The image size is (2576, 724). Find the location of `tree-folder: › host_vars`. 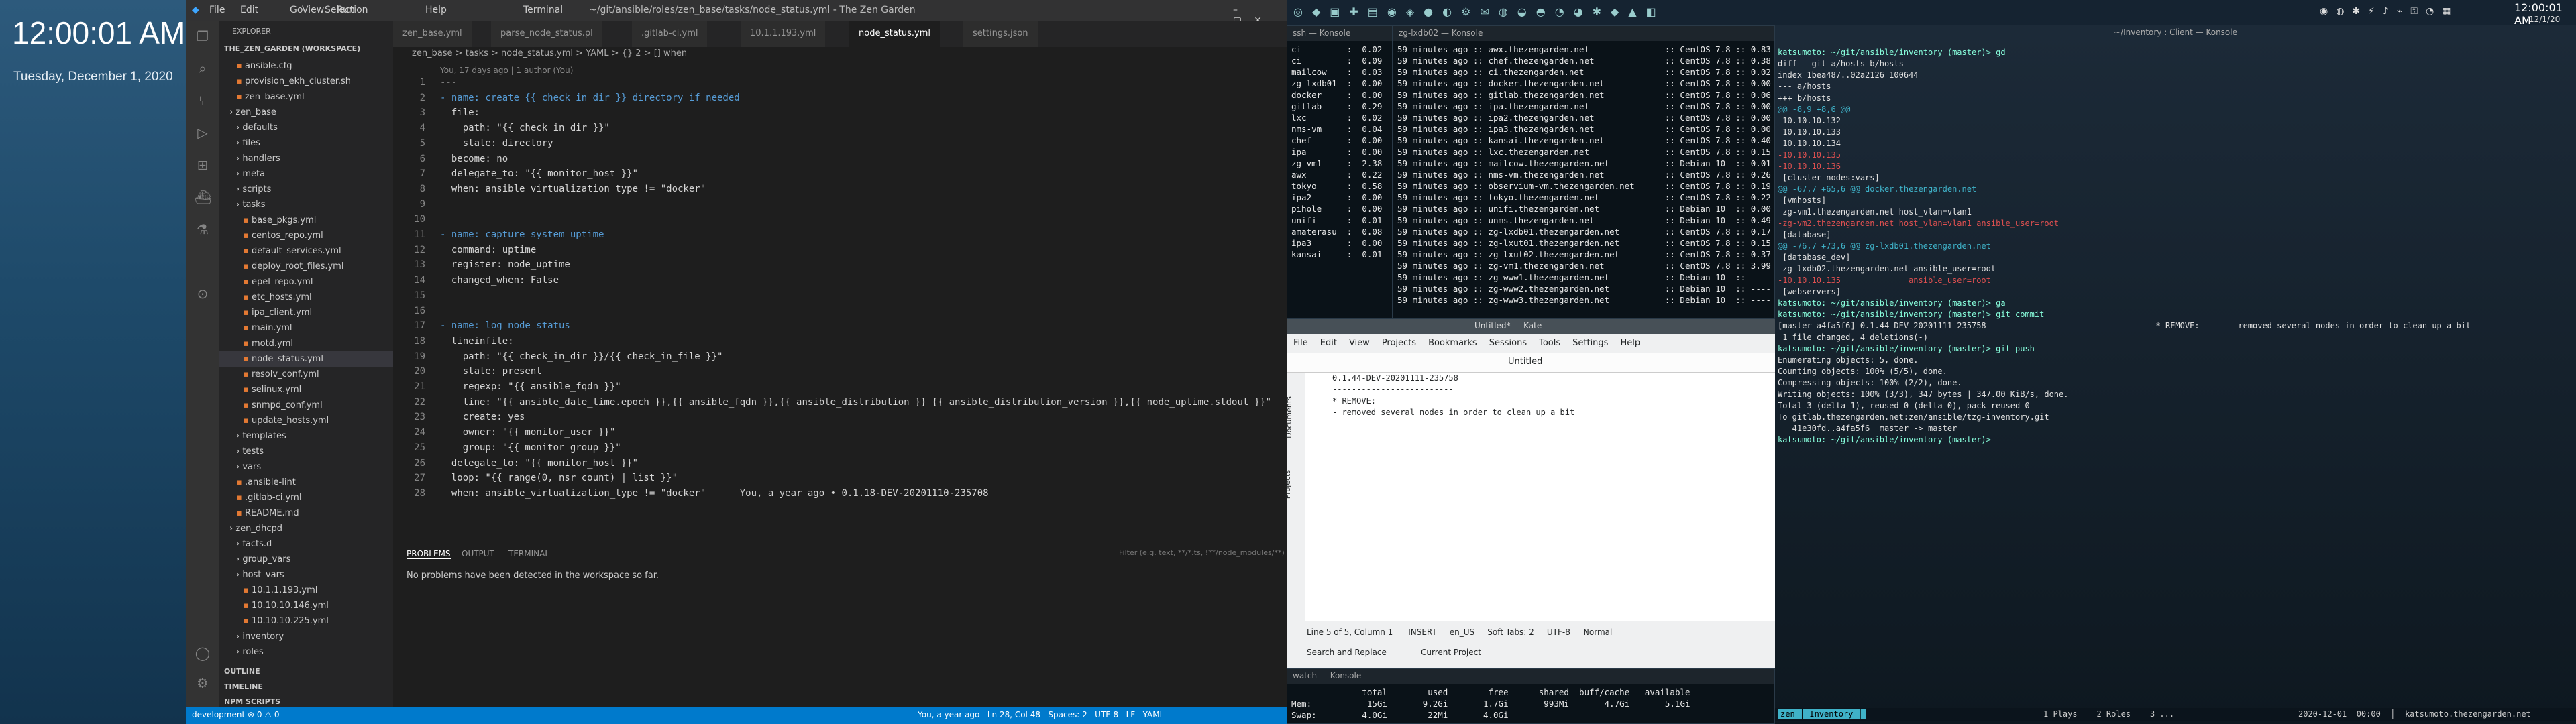

tree-folder: › host_vars is located at coordinates (306, 575).